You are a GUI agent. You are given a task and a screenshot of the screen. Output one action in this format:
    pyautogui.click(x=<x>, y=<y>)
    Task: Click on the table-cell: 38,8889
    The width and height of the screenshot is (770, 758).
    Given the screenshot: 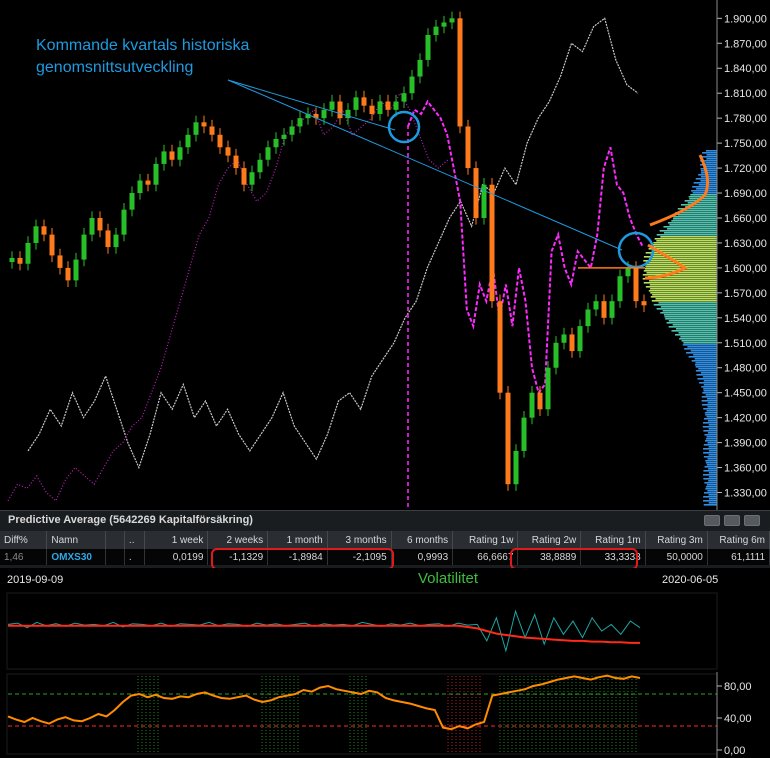 What is the action you would take?
    pyautogui.click(x=549, y=557)
    